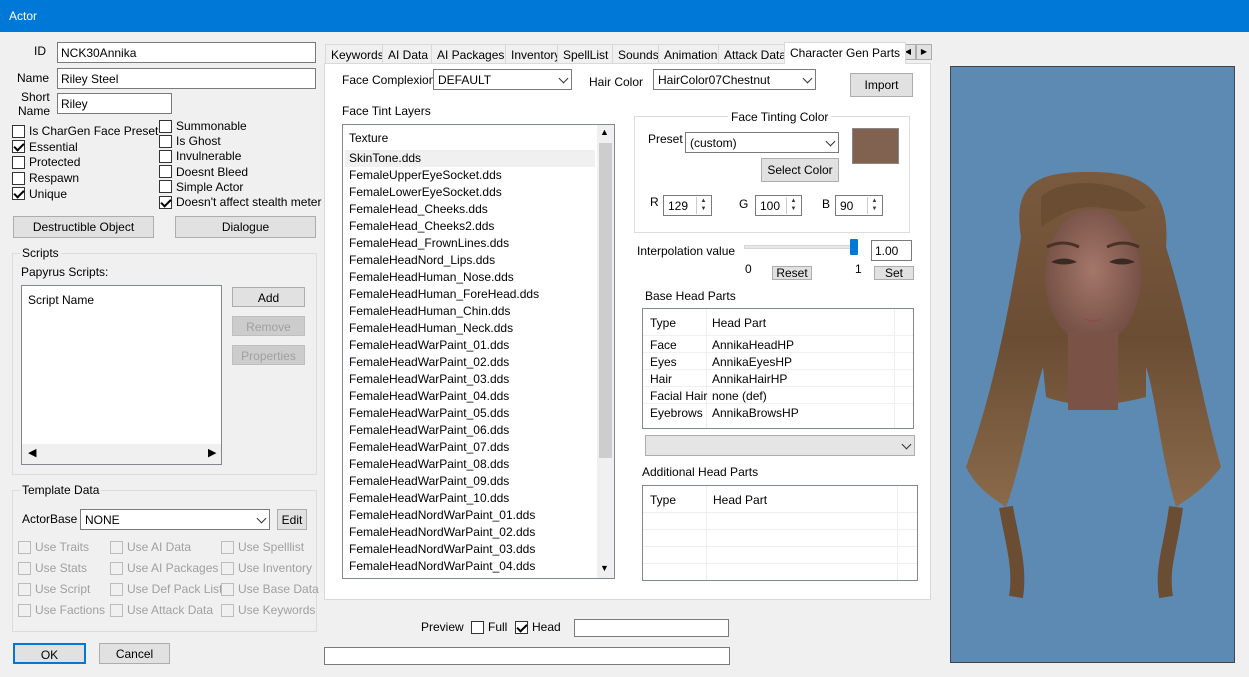 The width and height of the screenshot is (1249, 677). I want to click on texture-list-item: FemaleHeadHuman_Neck.dds, so click(431, 328).